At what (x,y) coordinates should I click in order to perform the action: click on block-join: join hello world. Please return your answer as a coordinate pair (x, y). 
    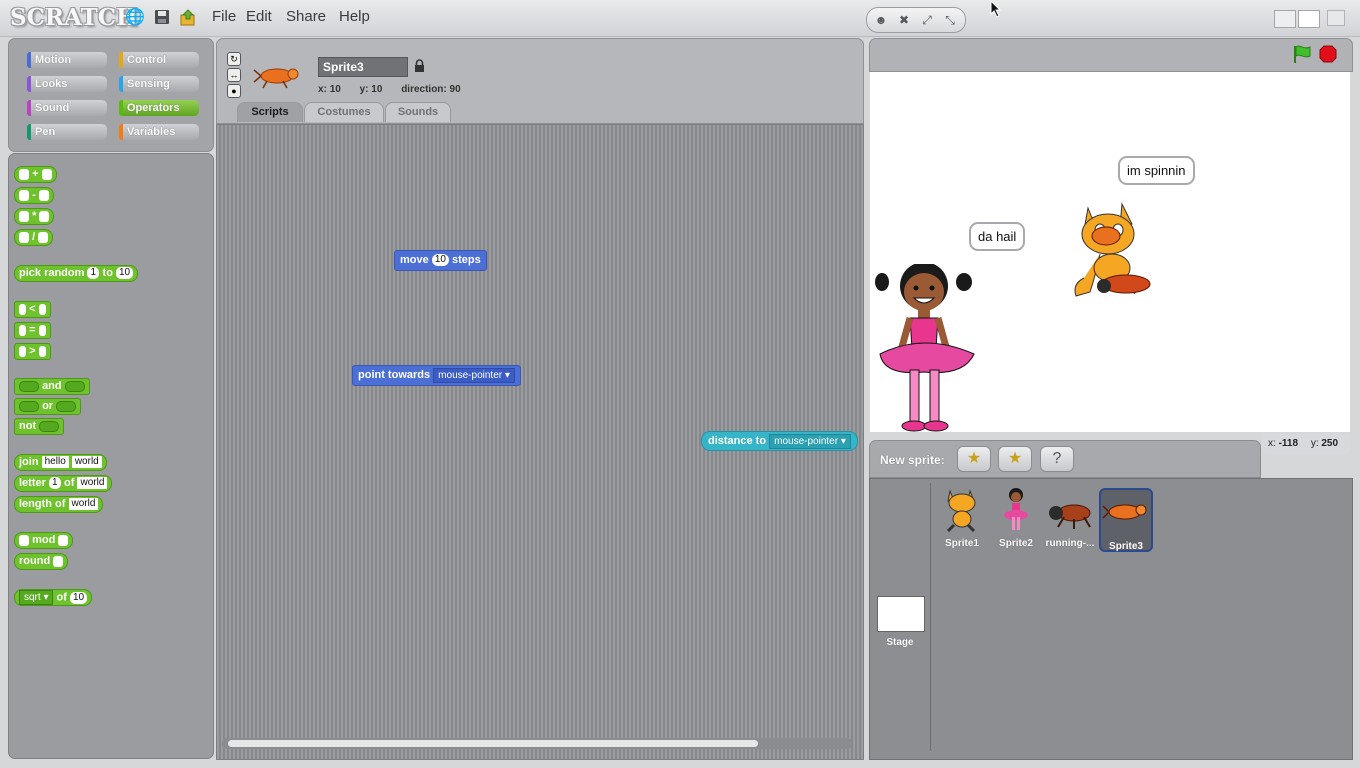
    Looking at the image, I should click on (60, 462).